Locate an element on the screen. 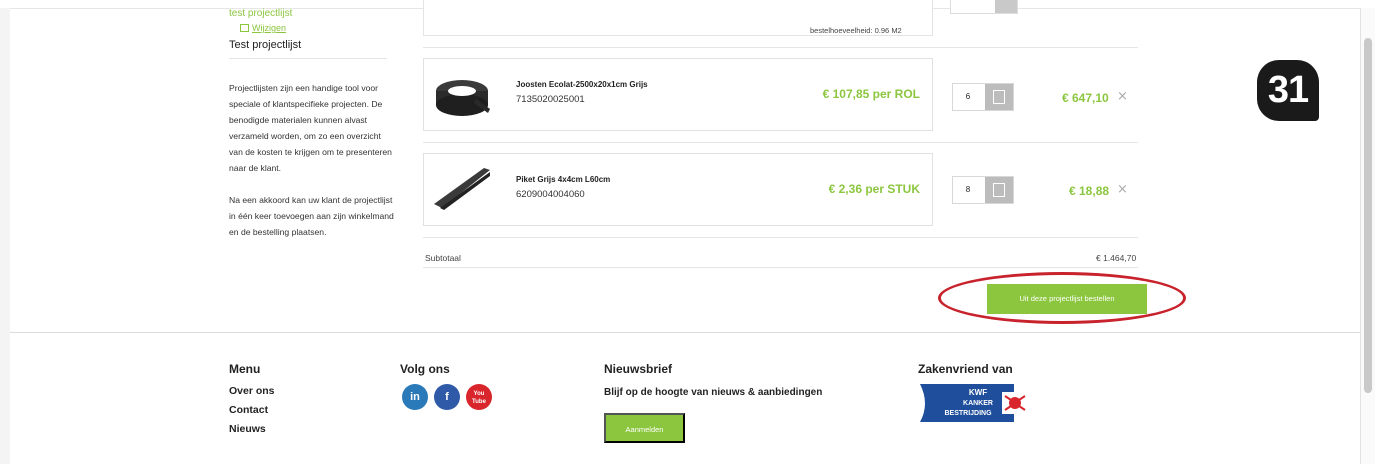 This screenshot has width=1375, height=464. quantity-value: 6 is located at coordinates (968, 96).